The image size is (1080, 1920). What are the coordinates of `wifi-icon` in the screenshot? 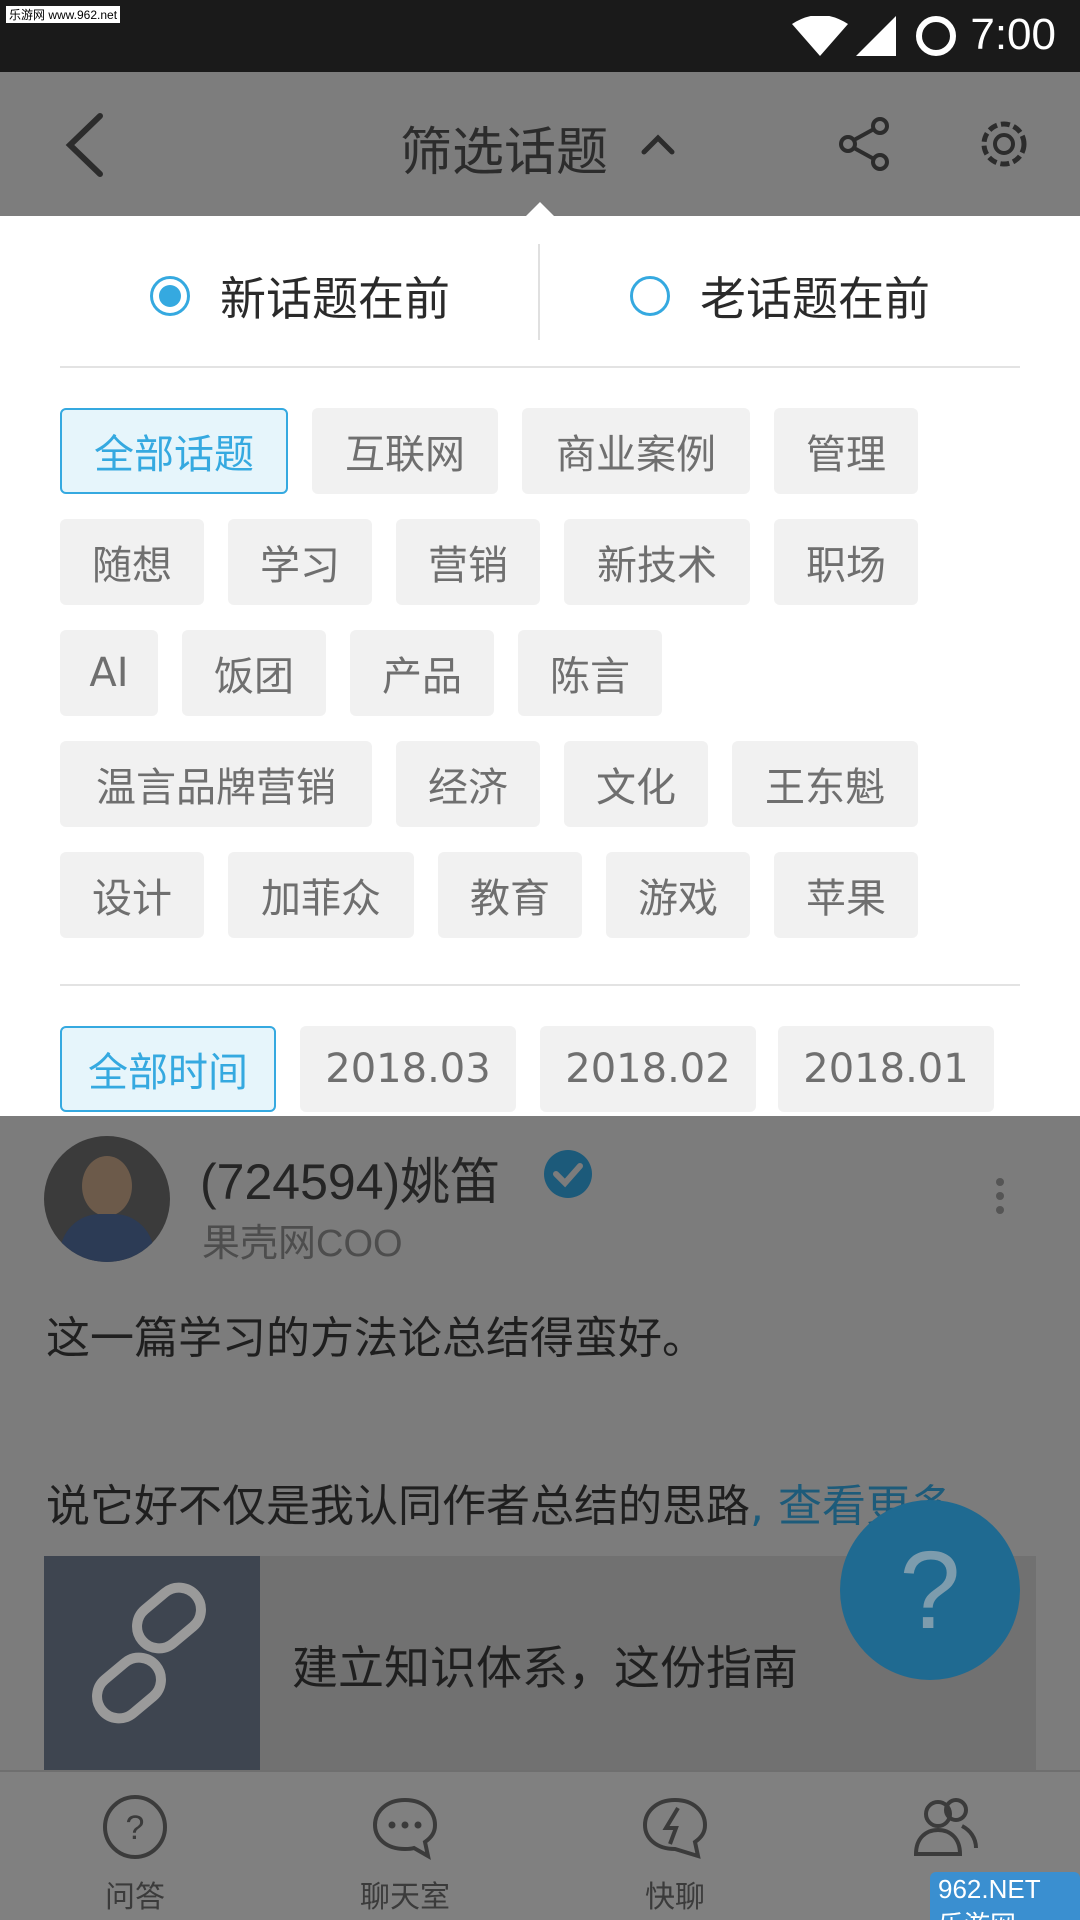 It's located at (820, 36).